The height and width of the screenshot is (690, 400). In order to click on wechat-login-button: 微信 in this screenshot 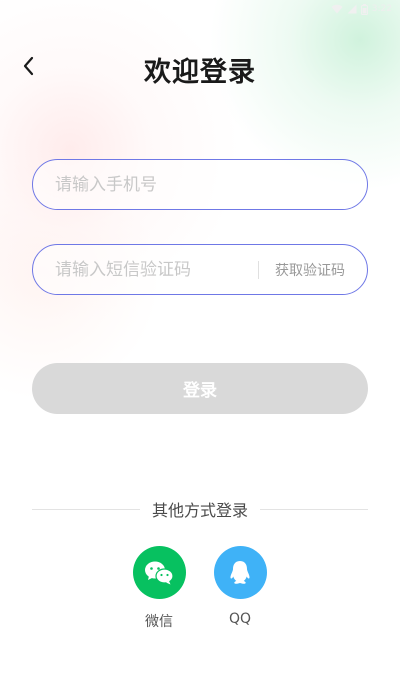, I will do `click(159, 588)`.